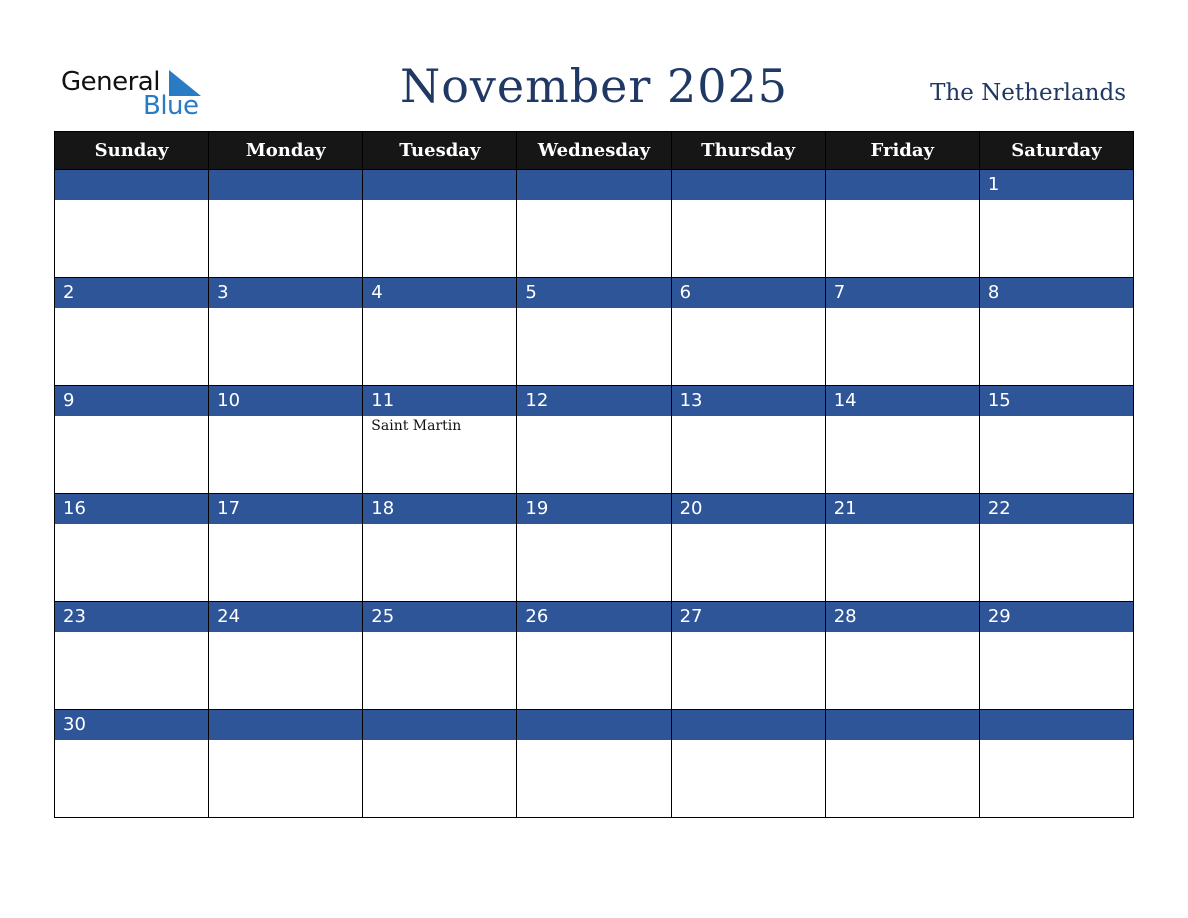 Image resolution: width=1188 pixels, height=918 pixels. What do you see at coordinates (440, 150) in the screenshot?
I see `weekday-header: Tuesday` at bounding box center [440, 150].